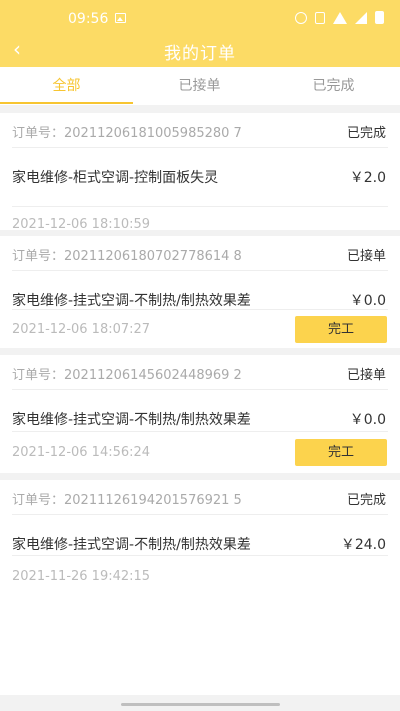  I want to click on gallery-icon, so click(120, 18).